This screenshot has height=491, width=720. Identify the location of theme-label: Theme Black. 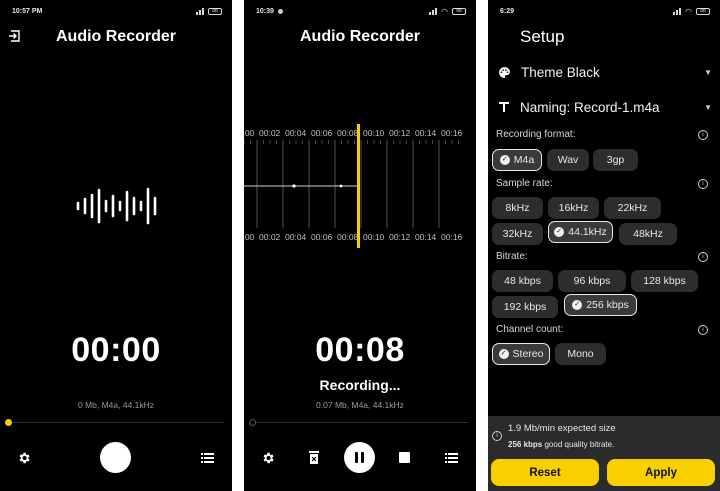
(560, 72).